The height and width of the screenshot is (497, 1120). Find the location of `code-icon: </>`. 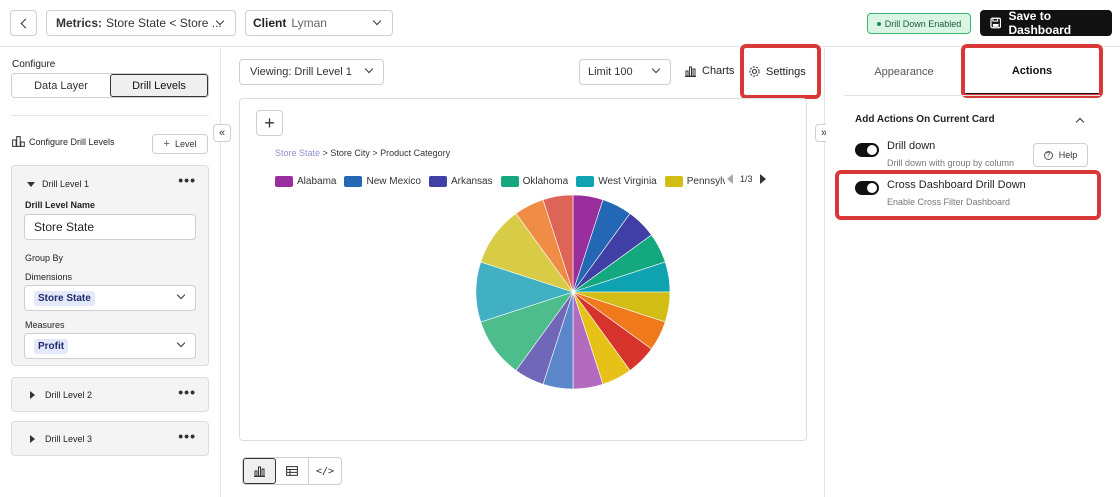

code-icon: </> is located at coordinates (325, 471).